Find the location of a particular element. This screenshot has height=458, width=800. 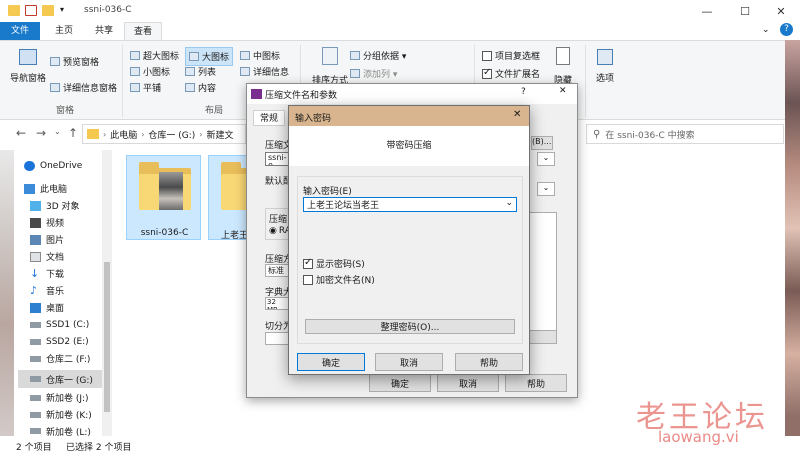

nav-item-videos: 视频 is located at coordinates (47, 222).